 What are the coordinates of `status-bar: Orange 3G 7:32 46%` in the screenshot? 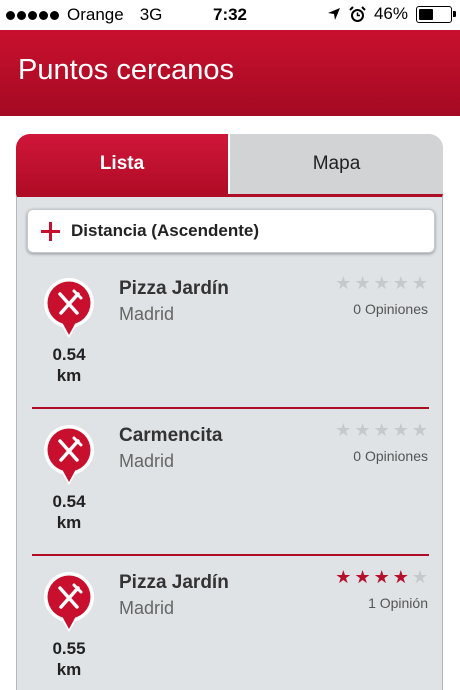 It's located at (230, 15).